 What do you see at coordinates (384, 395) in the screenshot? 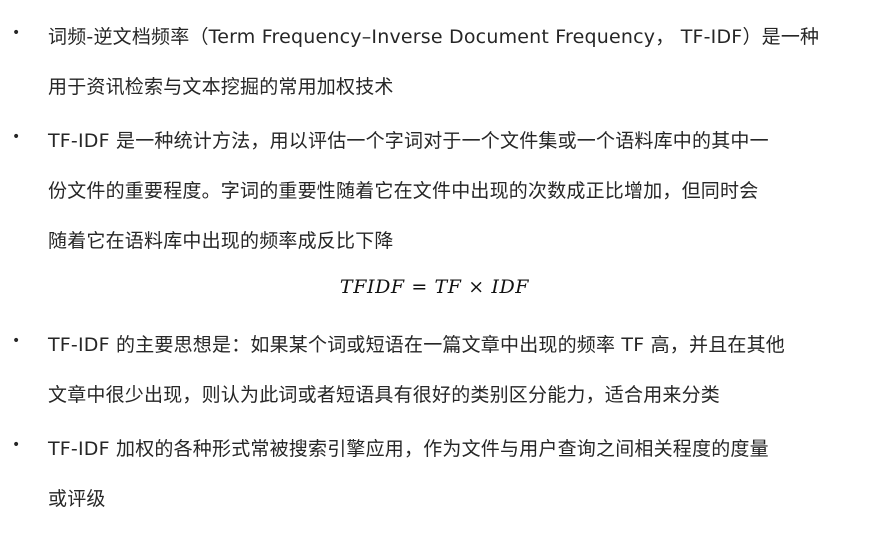
I see `bullet-text-line: 文章中很少出现，则认为此词或者短语具有很好的类别区分能力，适合用来分类` at bounding box center [384, 395].